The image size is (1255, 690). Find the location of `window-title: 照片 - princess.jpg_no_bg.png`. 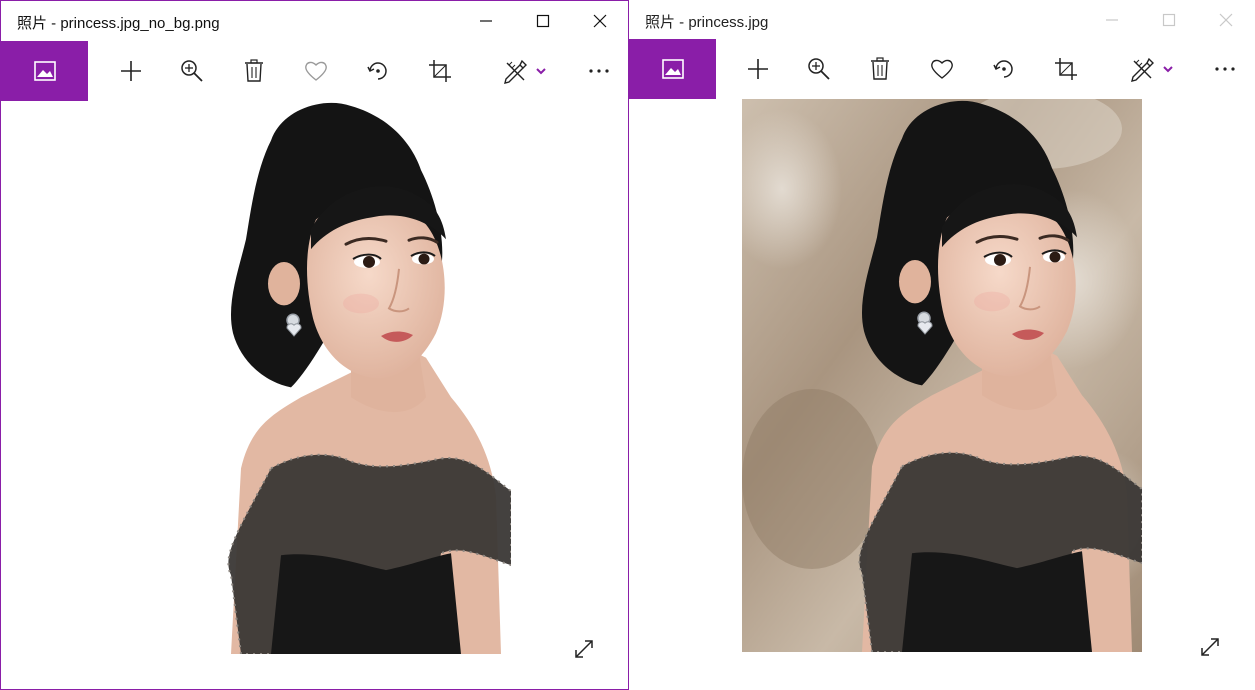

window-title: 照片 - princess.jpg_no_bg.png is located at coordinates (118, 23).